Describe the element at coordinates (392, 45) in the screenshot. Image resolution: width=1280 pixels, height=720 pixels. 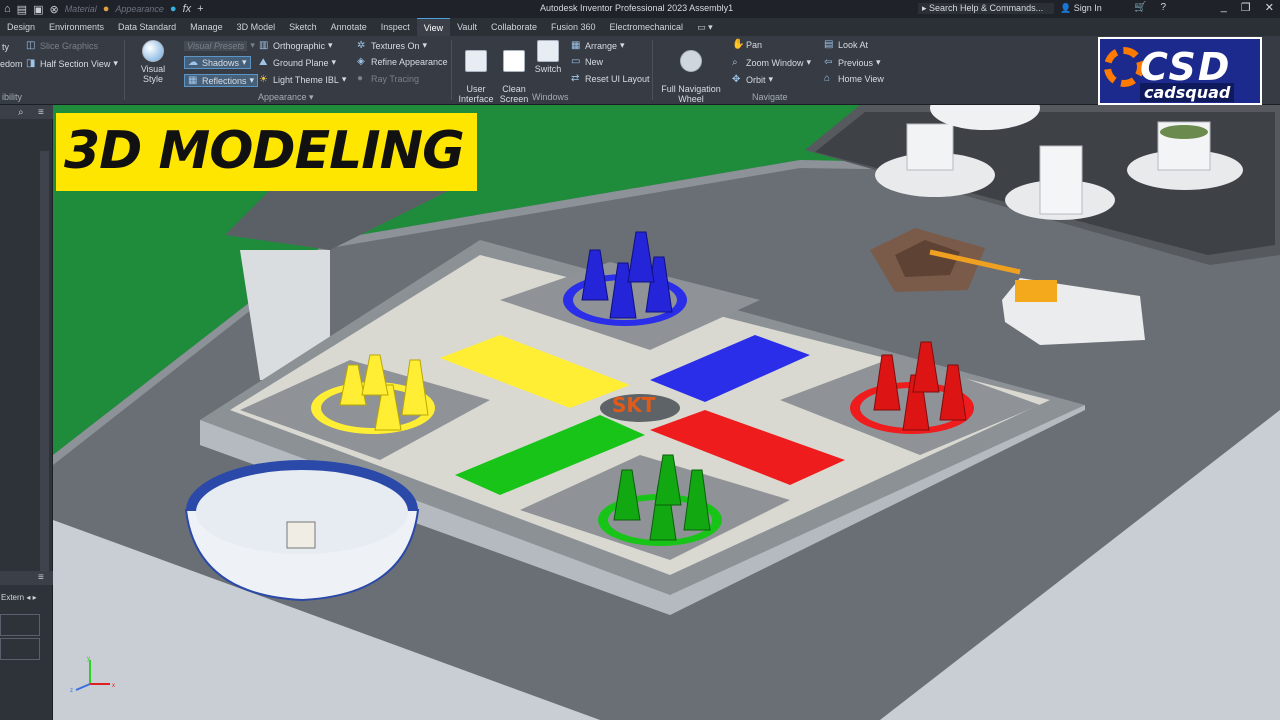
I see `textures-on-button: ✲ Textures On ▾` at that location.